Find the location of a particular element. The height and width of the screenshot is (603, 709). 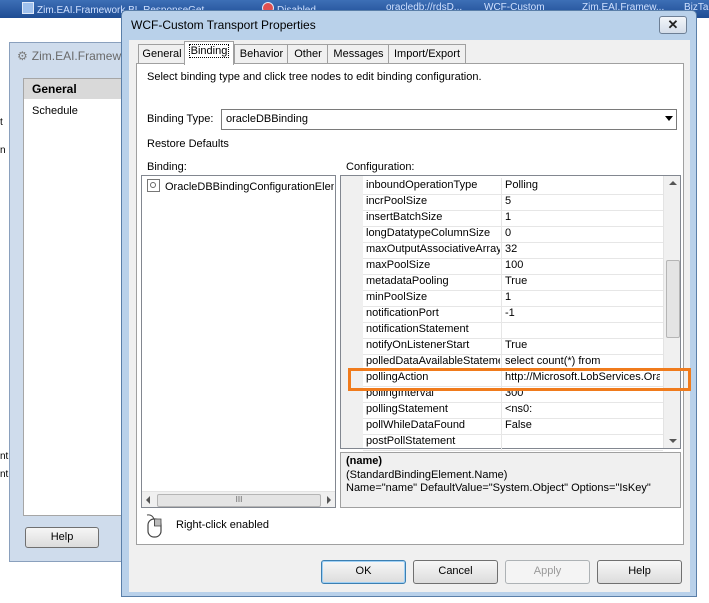

binding-tree-label: Binding: is located at coordinates (167, 167).